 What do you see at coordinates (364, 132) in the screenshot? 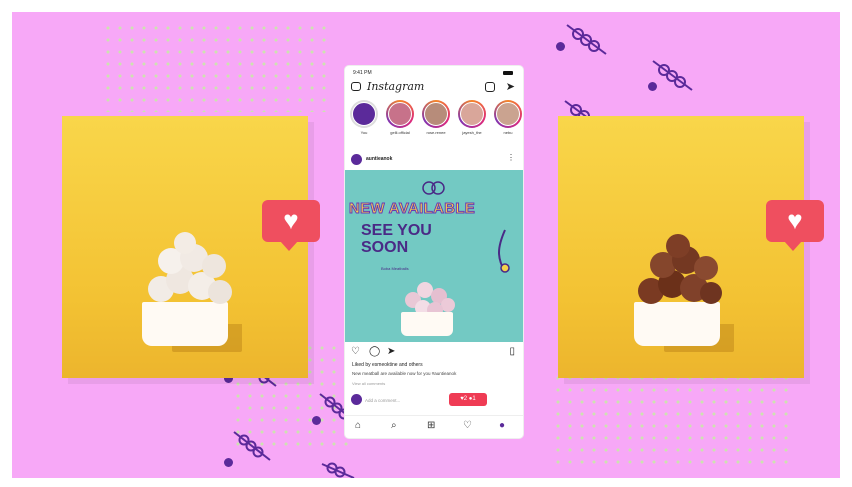
I see `story-label: You` at bounding box center [364, 132].